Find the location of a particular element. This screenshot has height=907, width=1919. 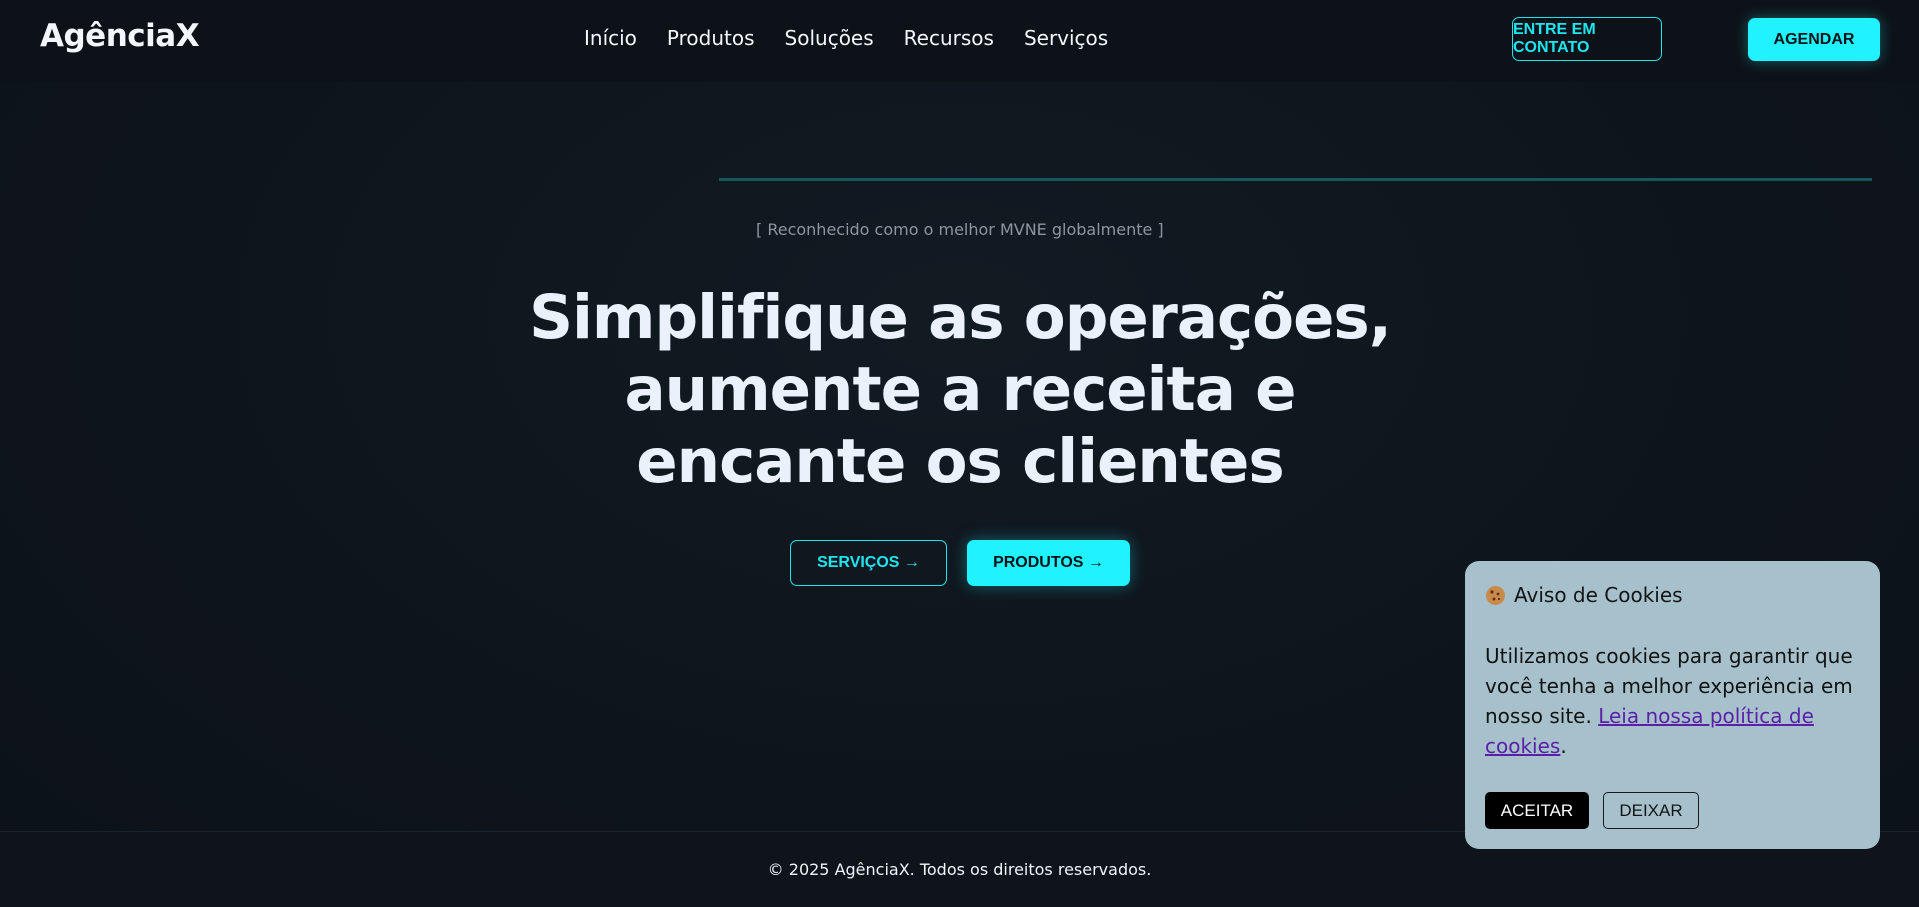

hero-title-line-3: encante os clientes is located at coordinates (960, 461).